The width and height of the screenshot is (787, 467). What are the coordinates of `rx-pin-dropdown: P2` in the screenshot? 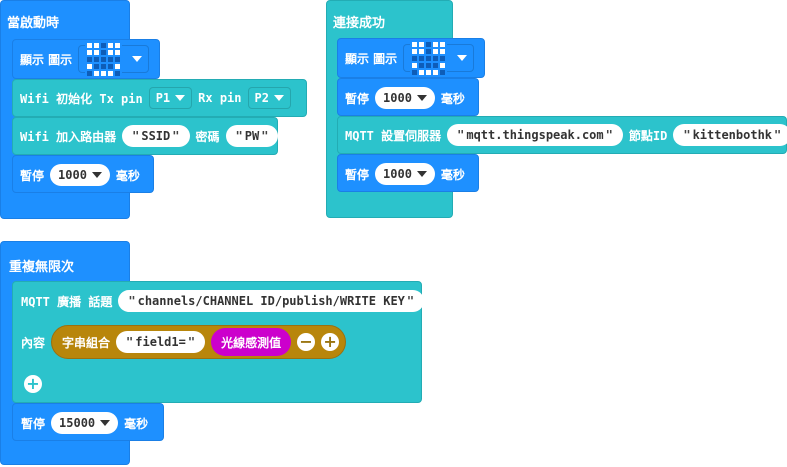 It's located at (269, 98).